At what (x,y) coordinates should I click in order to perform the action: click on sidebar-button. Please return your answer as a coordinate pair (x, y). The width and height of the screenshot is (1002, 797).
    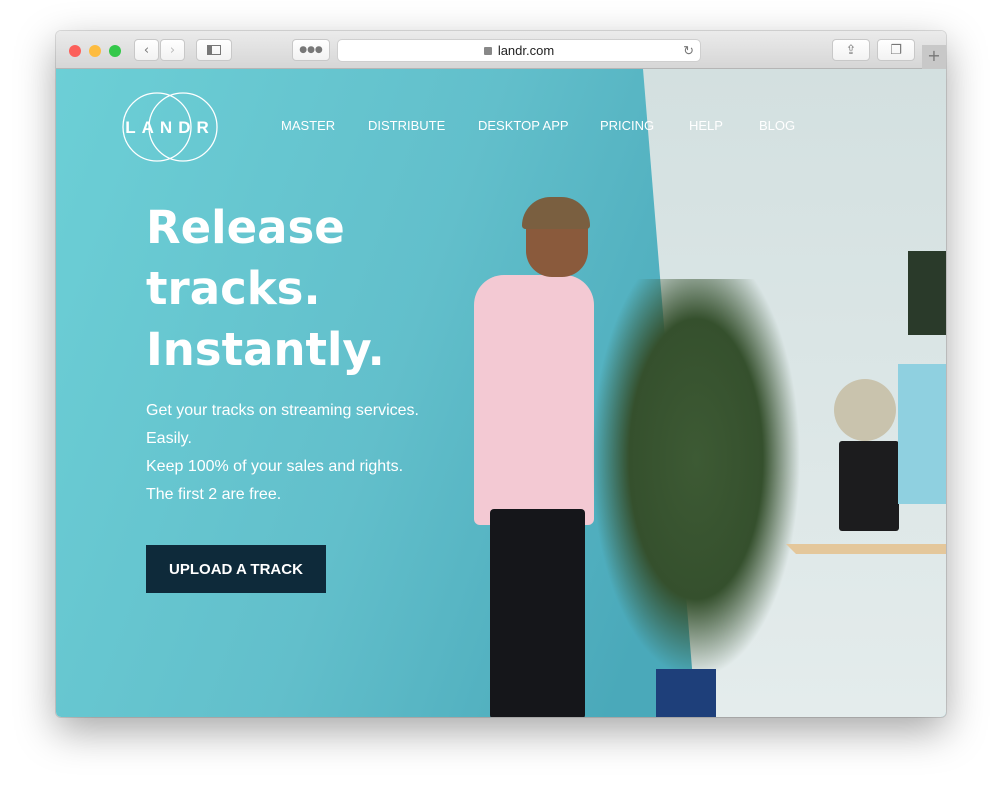
    Looking at the image, I should click on (214, 50).